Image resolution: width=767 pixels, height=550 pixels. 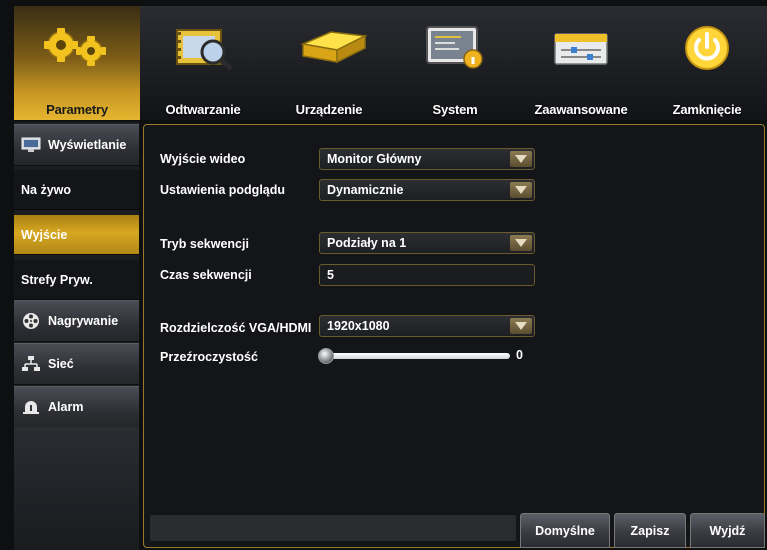 What do you see at coordinates (77, 48) in the screenshot?
I see `gears-icon` at bounding box center [77, 48].